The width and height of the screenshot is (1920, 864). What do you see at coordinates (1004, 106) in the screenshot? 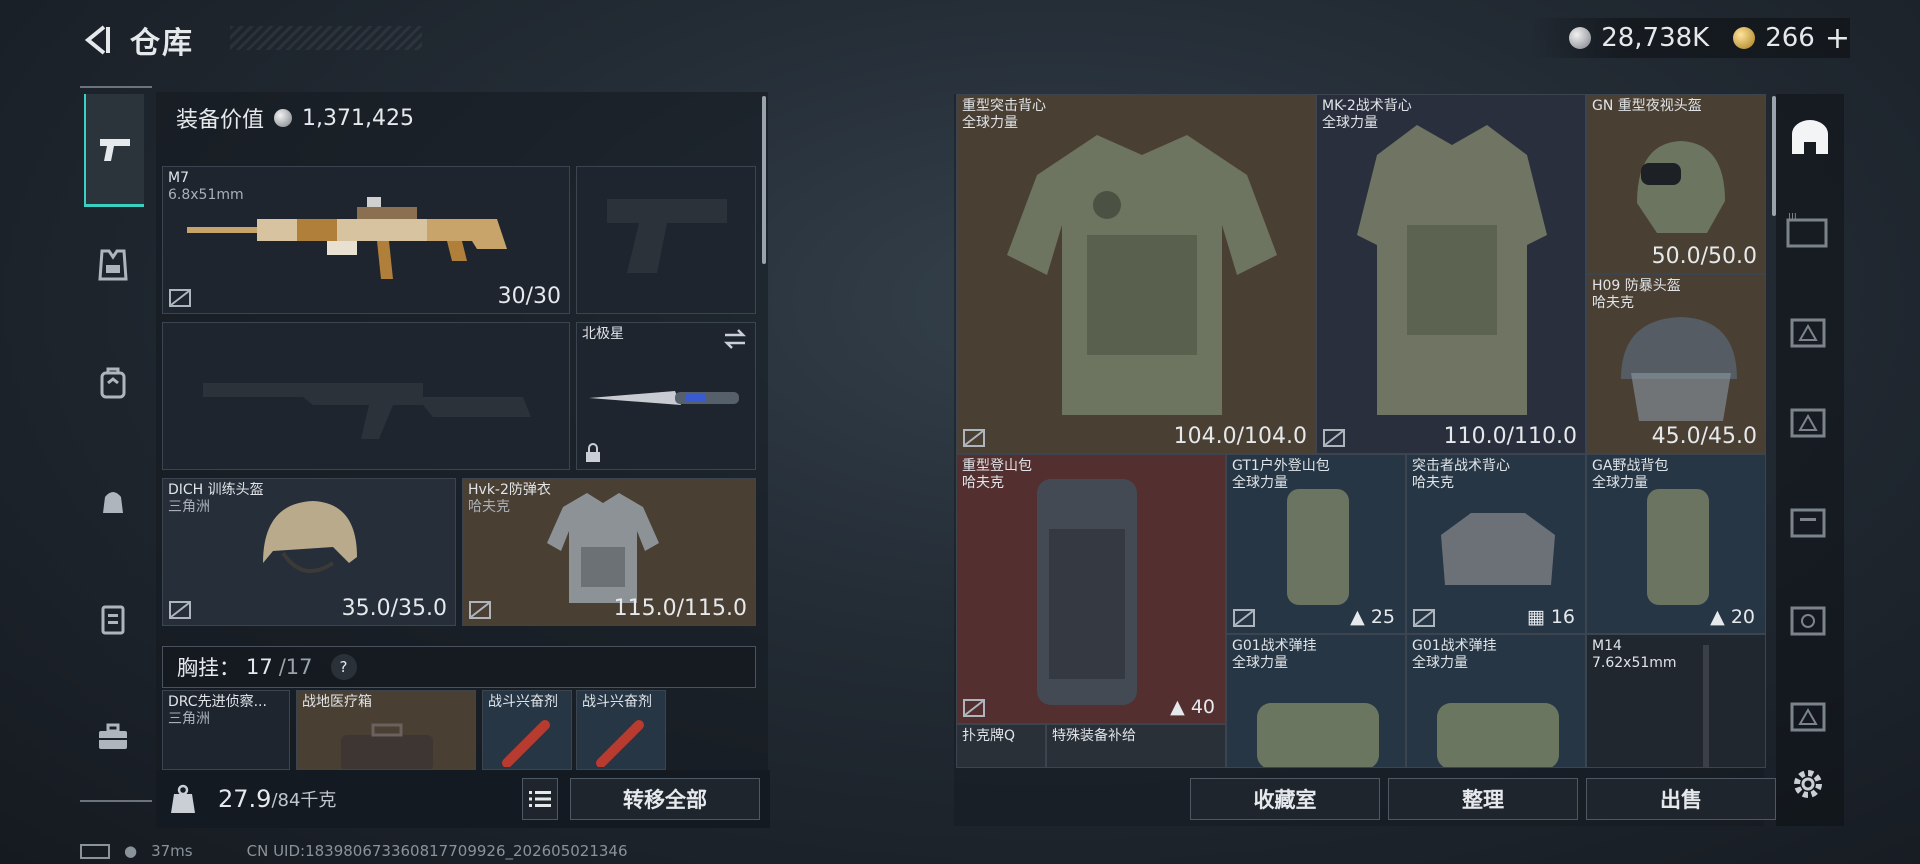
I see `item-name: 重型突击背心` at bounding box center [1004, 106].